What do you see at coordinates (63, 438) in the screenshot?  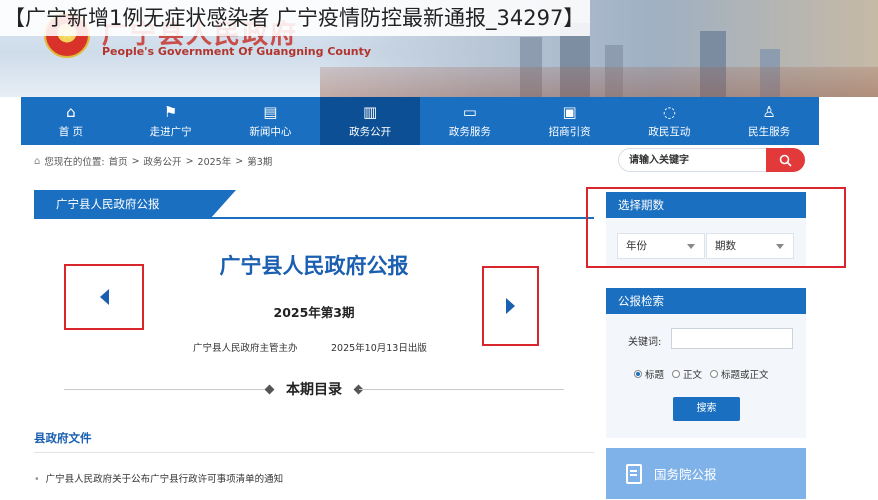 I see `section-title: 县政府文件` at bounding box center [63, 438].